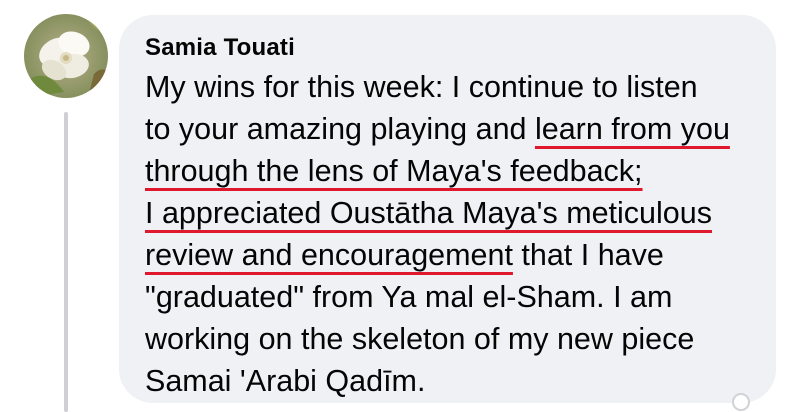 Image resolution: width=800 pixels, height=412 pixels. What do you see at coordinates (428, 213) in the screenshot?
I see `underlined-text: I appreciated Oustātha Maya's meticulous` at bounding box center [428, 213].